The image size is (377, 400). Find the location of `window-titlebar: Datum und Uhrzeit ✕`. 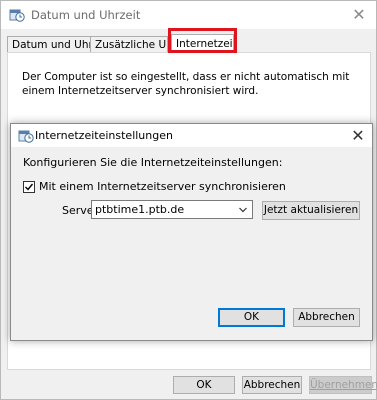

window-titlebar: Datum und Uhrzeit ✕ is located at coordinates (188, 15).